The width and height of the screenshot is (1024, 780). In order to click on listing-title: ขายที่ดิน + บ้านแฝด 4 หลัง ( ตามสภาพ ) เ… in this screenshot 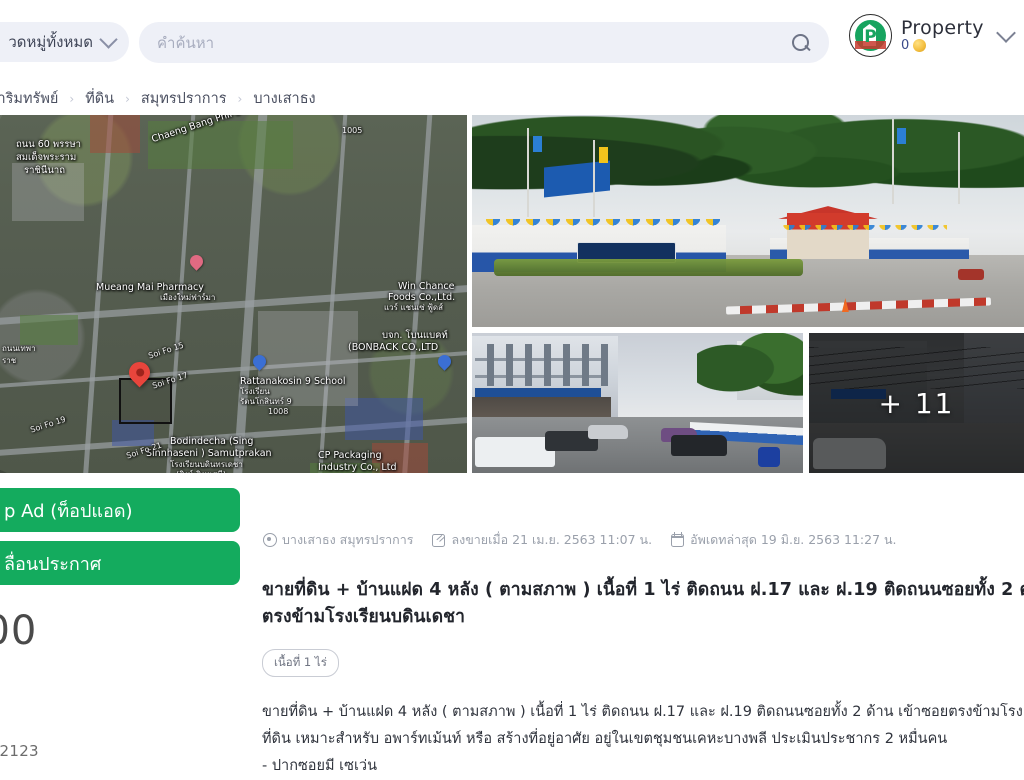, I will do `click(643, 604)`.